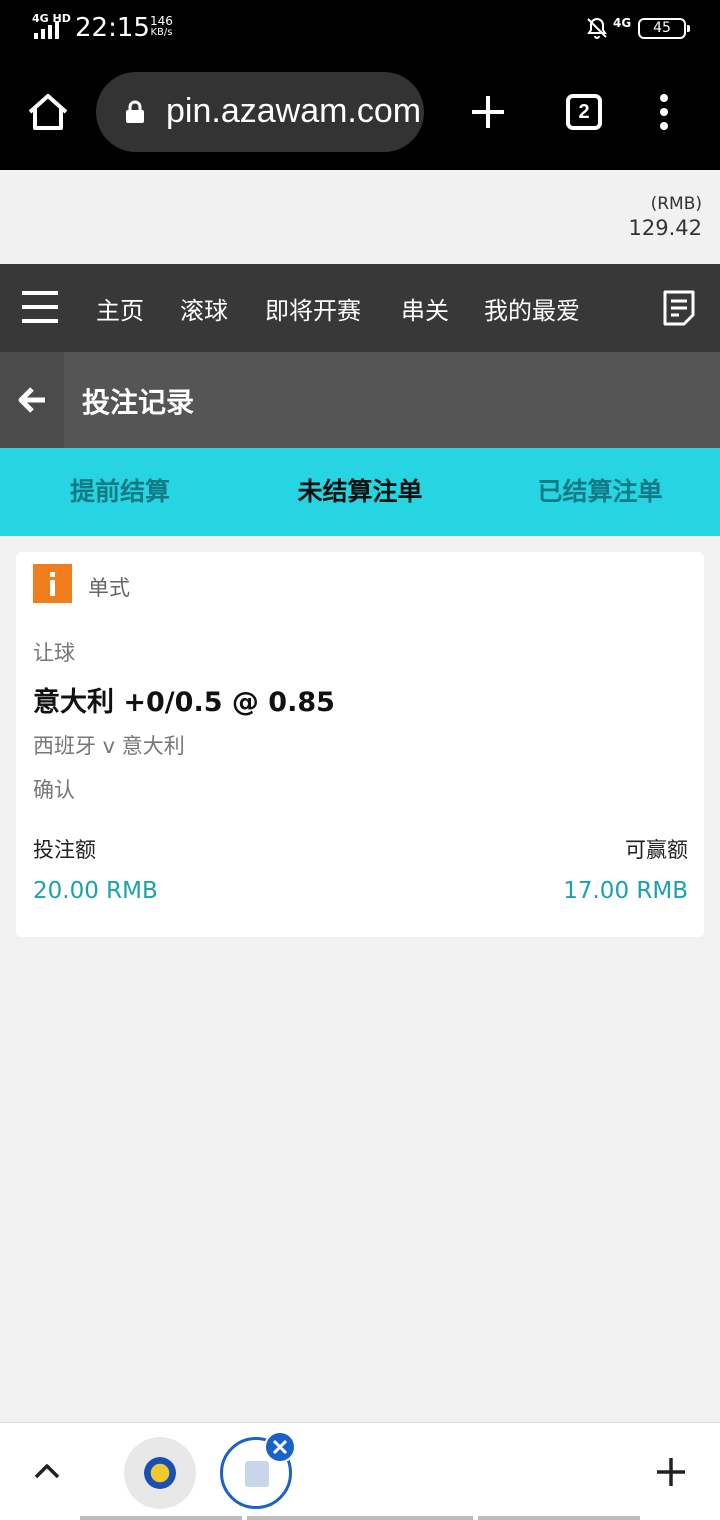 The height and width of the screenshot is (1520, 720). Describe the element at coordinates (597, 28) in the screenshot. I see `bell-off-icon` at that location.